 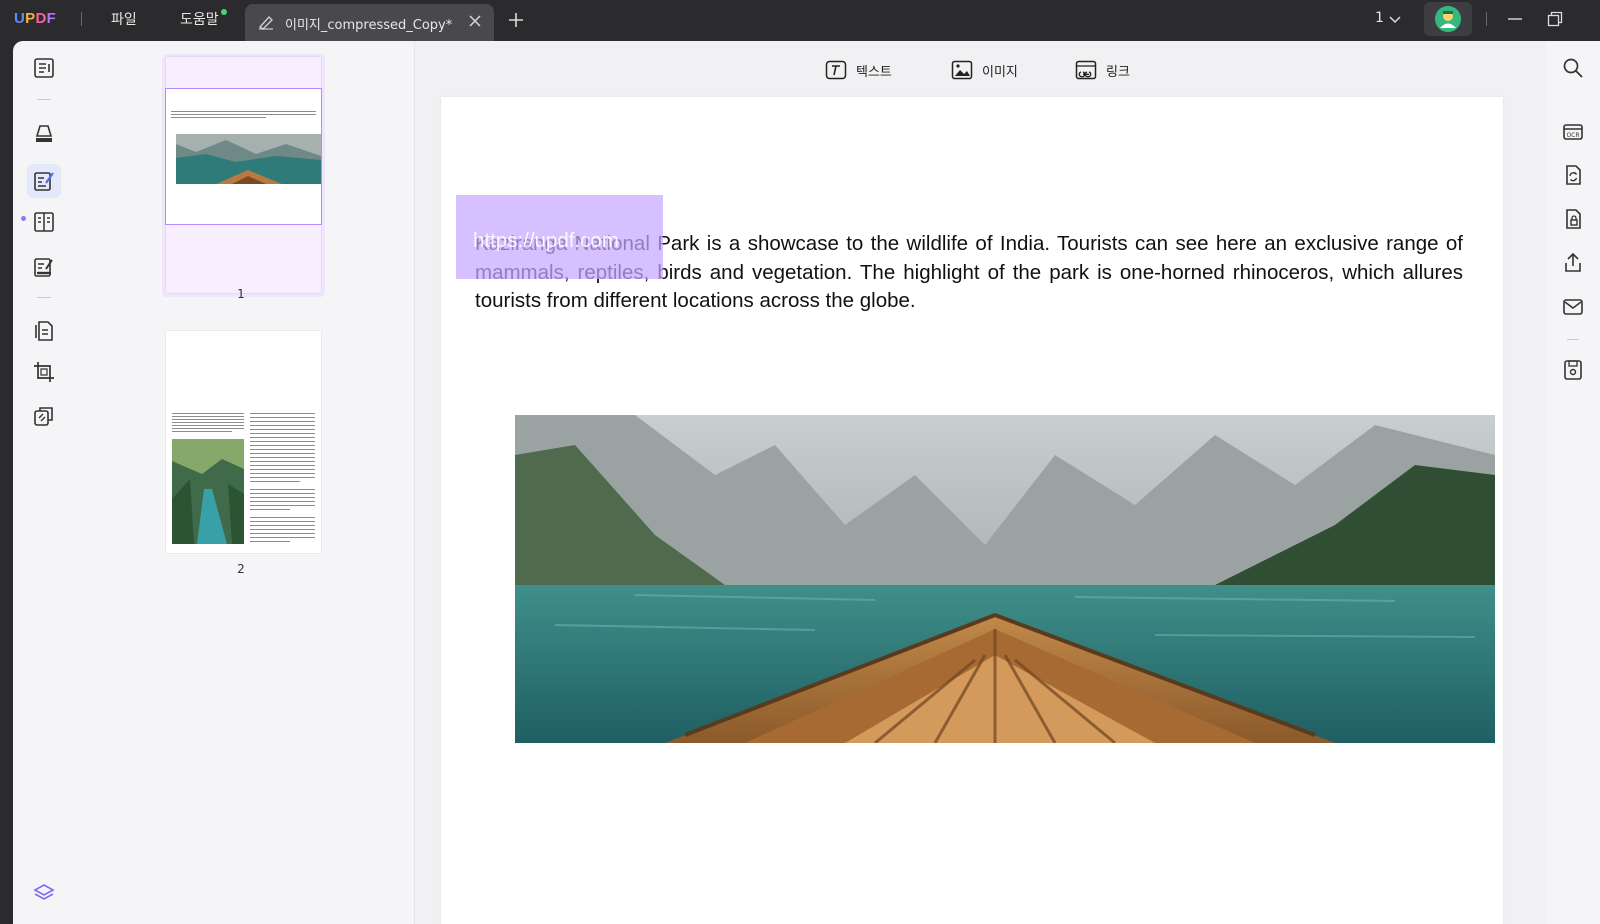 I want to click on svg-text: OCR, so click(x=1572, y=135).